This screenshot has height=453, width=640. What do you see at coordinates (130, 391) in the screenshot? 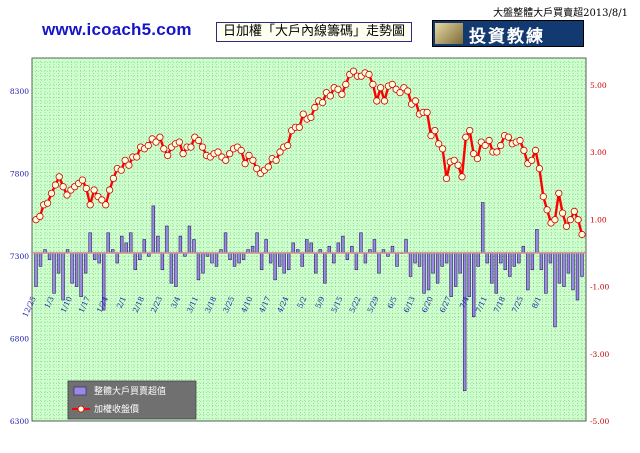
I see `legend-bar-label: 整體大戶買賣超值` at bounding box center [130, 391].